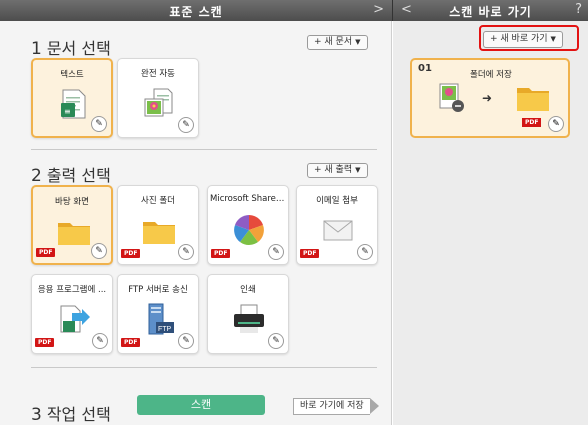 The image size is (588, 425). Describe the element at coordinates (378, 9) in the screenshot. I see `expand-right-arrow: >` at that location.